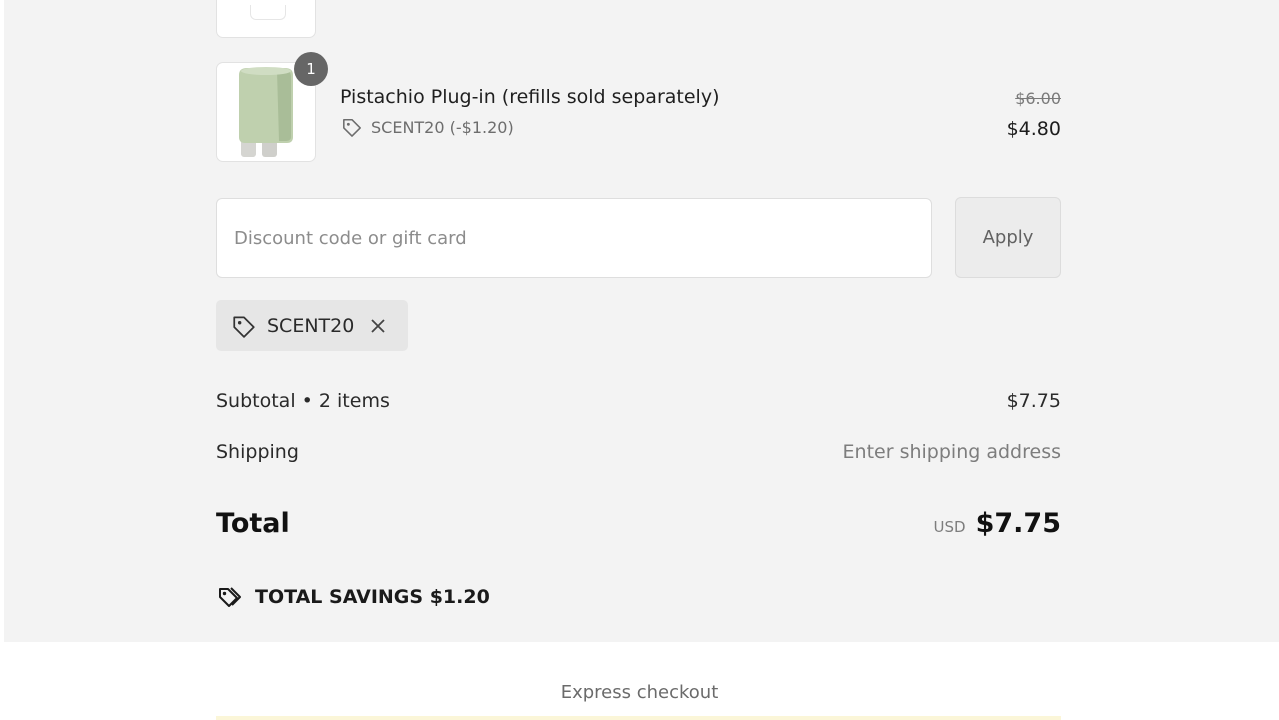  I want to click on summary-edge, so click(2, 321).